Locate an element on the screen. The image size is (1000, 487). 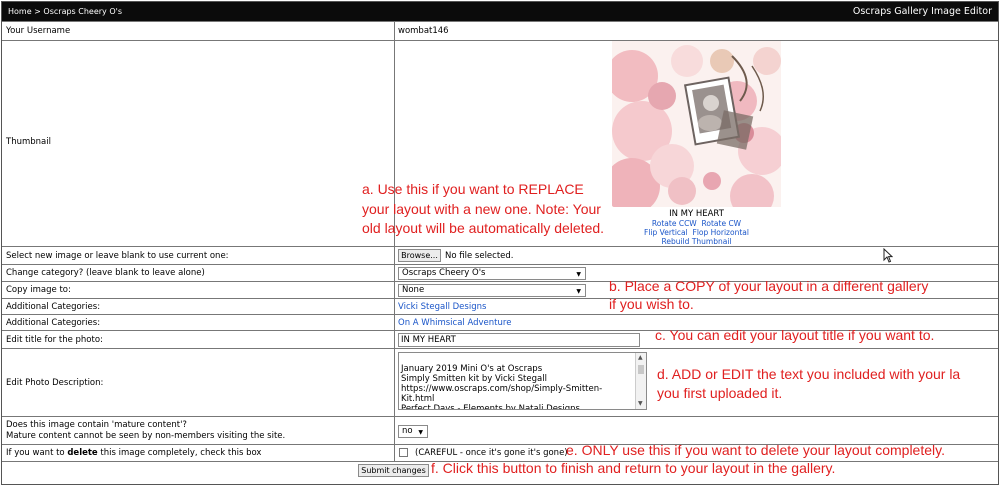
flip-vertical-link: Flip Vertical is located at coordinates (666, 232).